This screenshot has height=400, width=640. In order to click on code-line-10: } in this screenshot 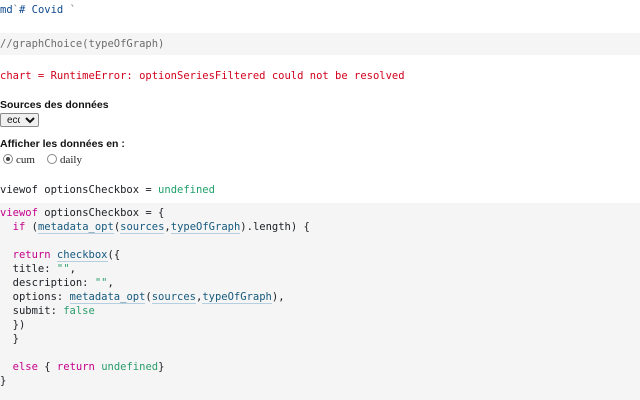, I will do `click(9, 339)`.